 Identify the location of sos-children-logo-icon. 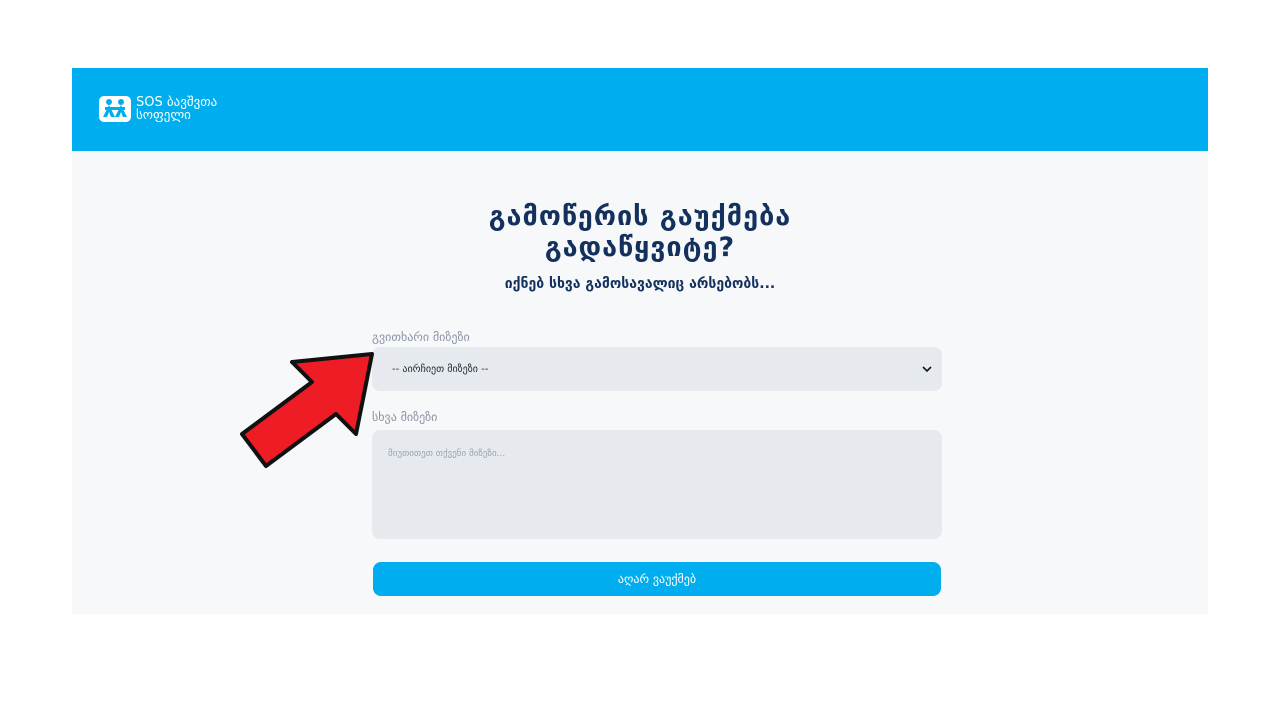
(115, 109).